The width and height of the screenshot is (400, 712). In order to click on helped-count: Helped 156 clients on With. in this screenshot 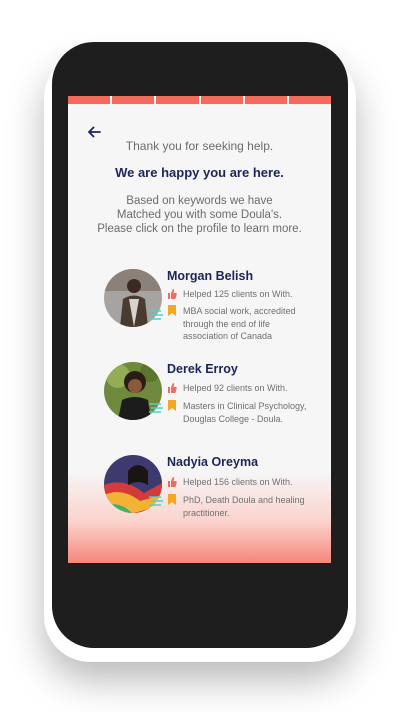, I will do `click(238, 482)`.